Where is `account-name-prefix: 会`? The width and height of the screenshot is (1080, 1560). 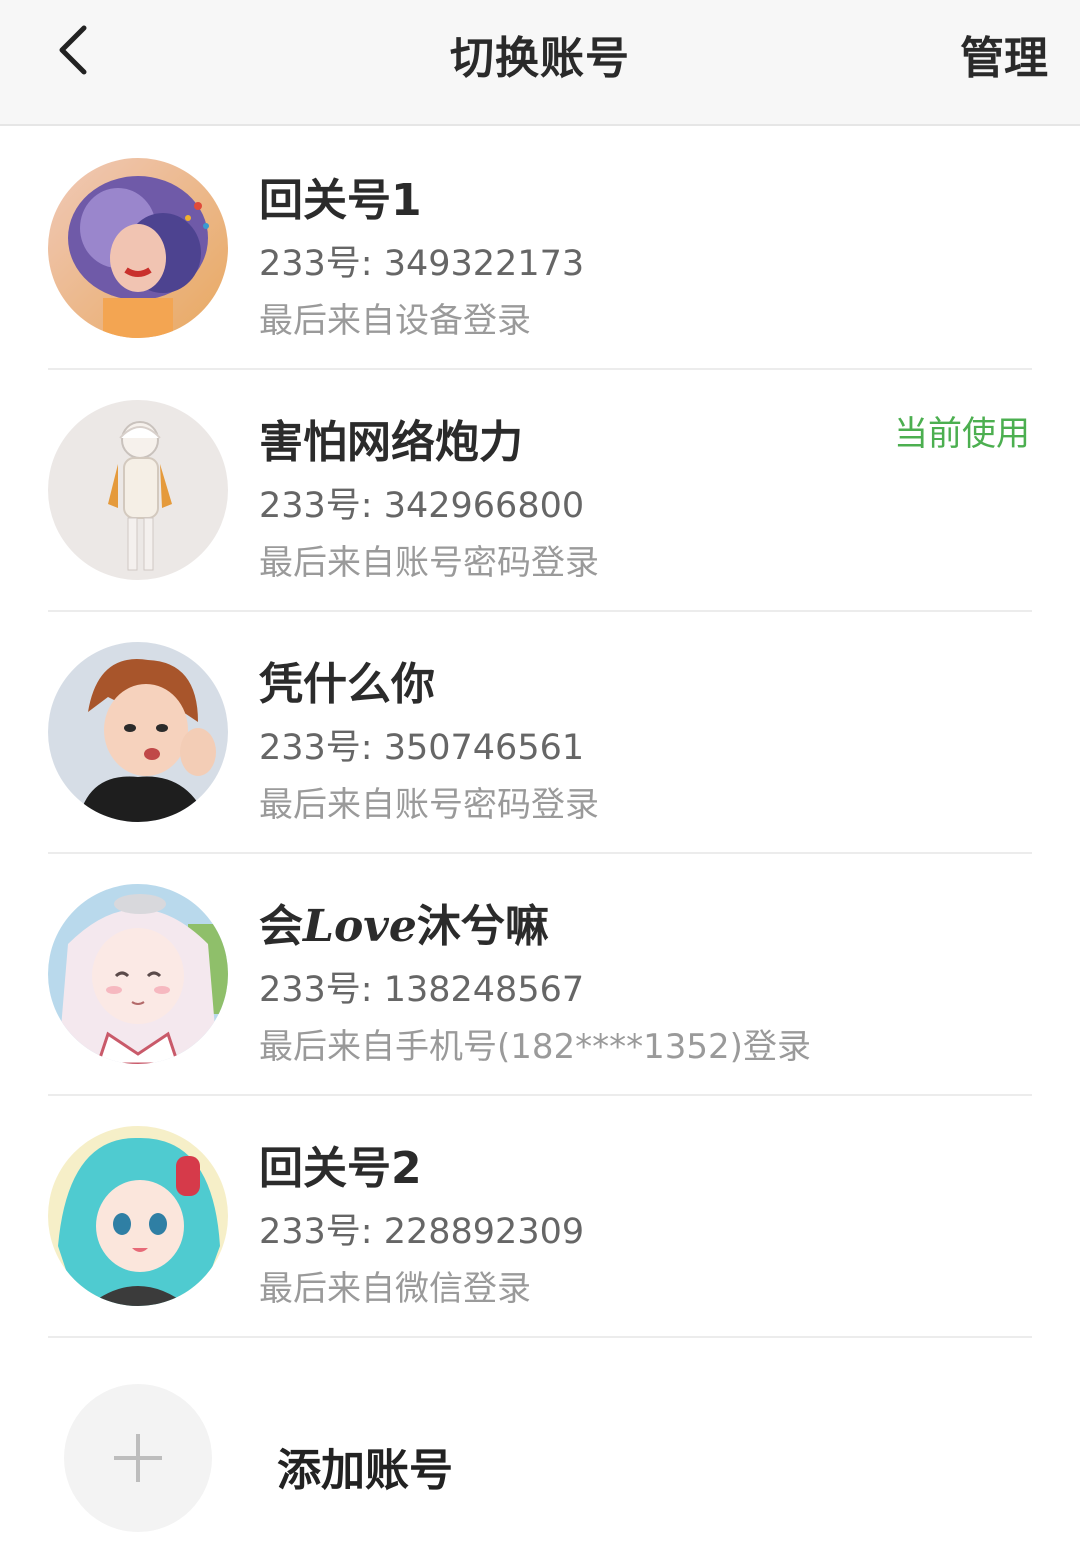 account-name-prefix: 会 is located at coordinates (281, 926).